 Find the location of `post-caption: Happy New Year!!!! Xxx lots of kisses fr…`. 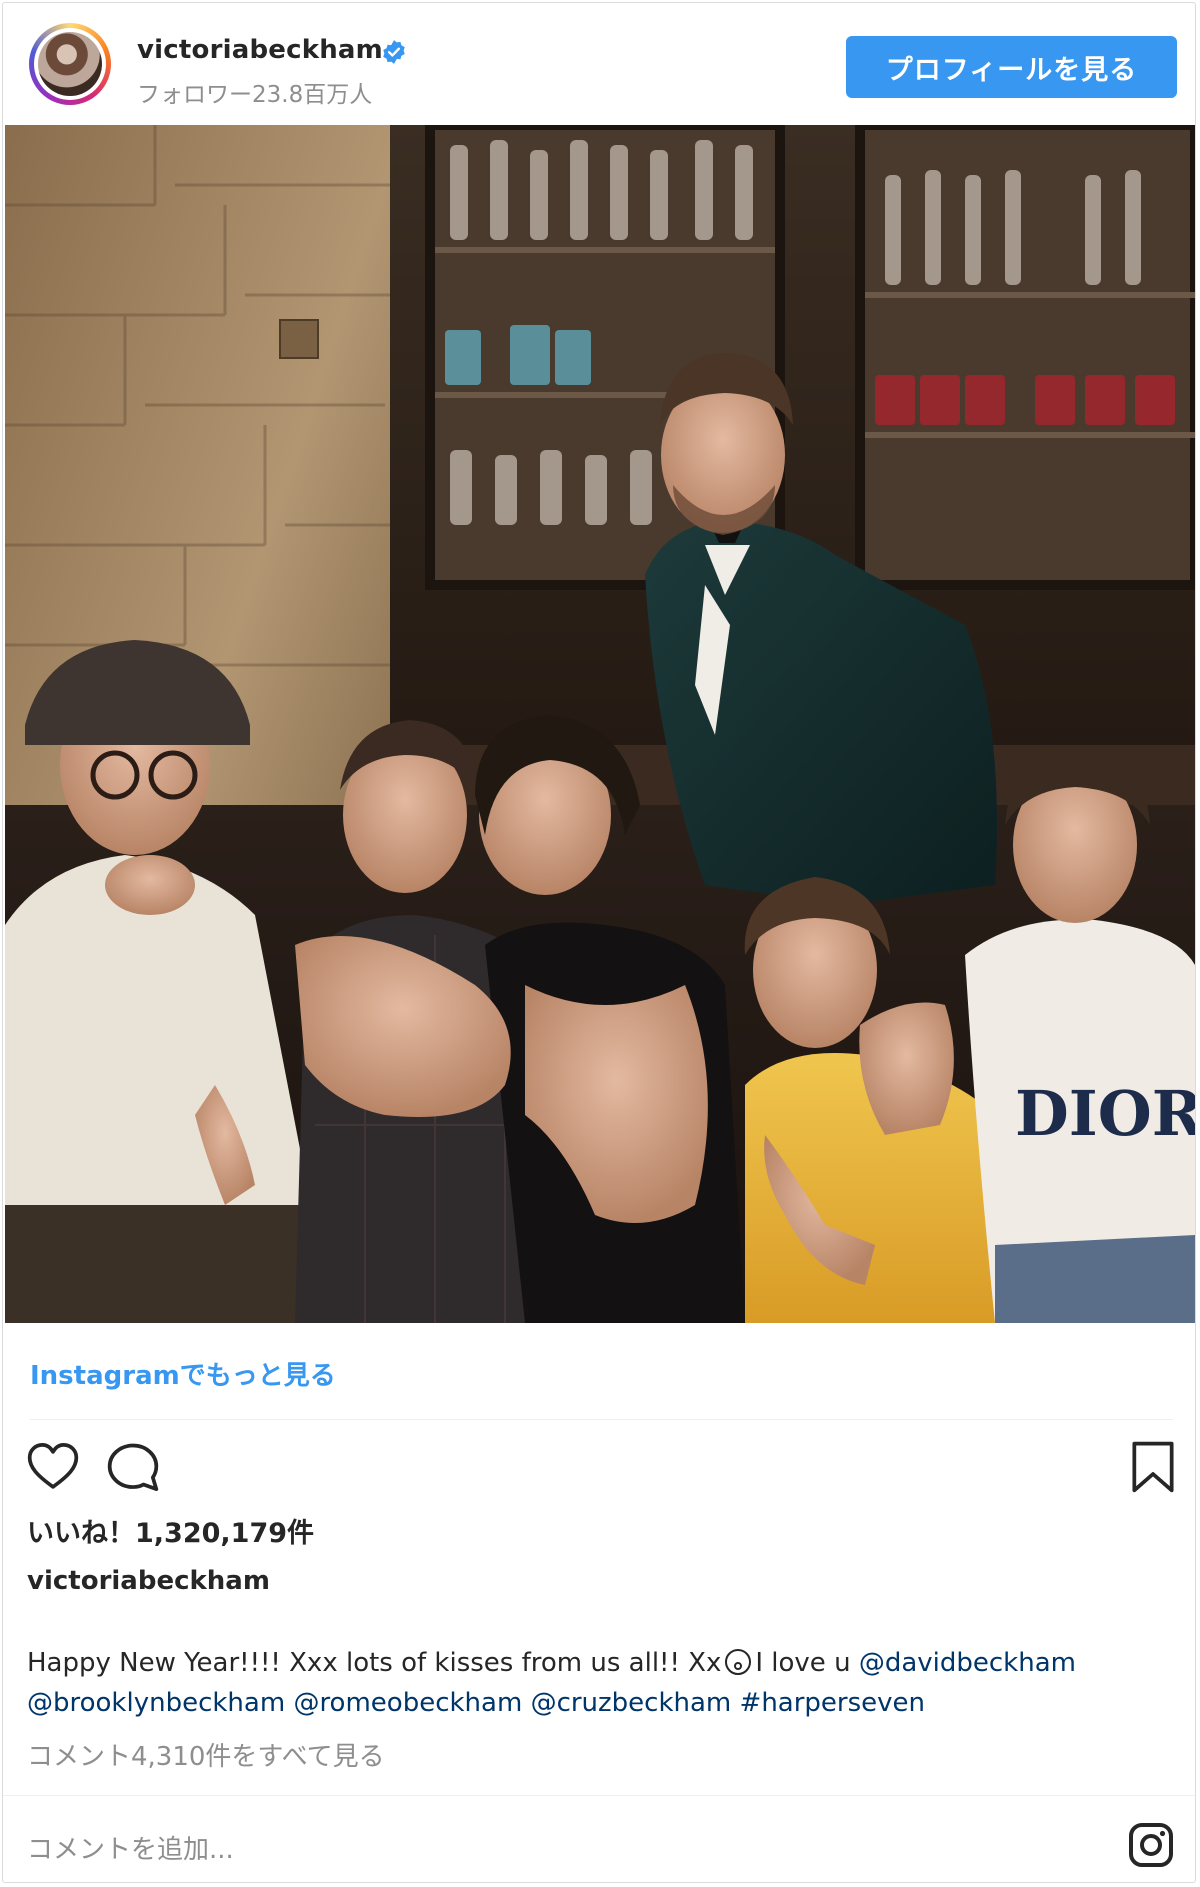

post-caption: Happy New Year!!!! Xxx lots of kisses fr… is located at coordinates (597, 1683).